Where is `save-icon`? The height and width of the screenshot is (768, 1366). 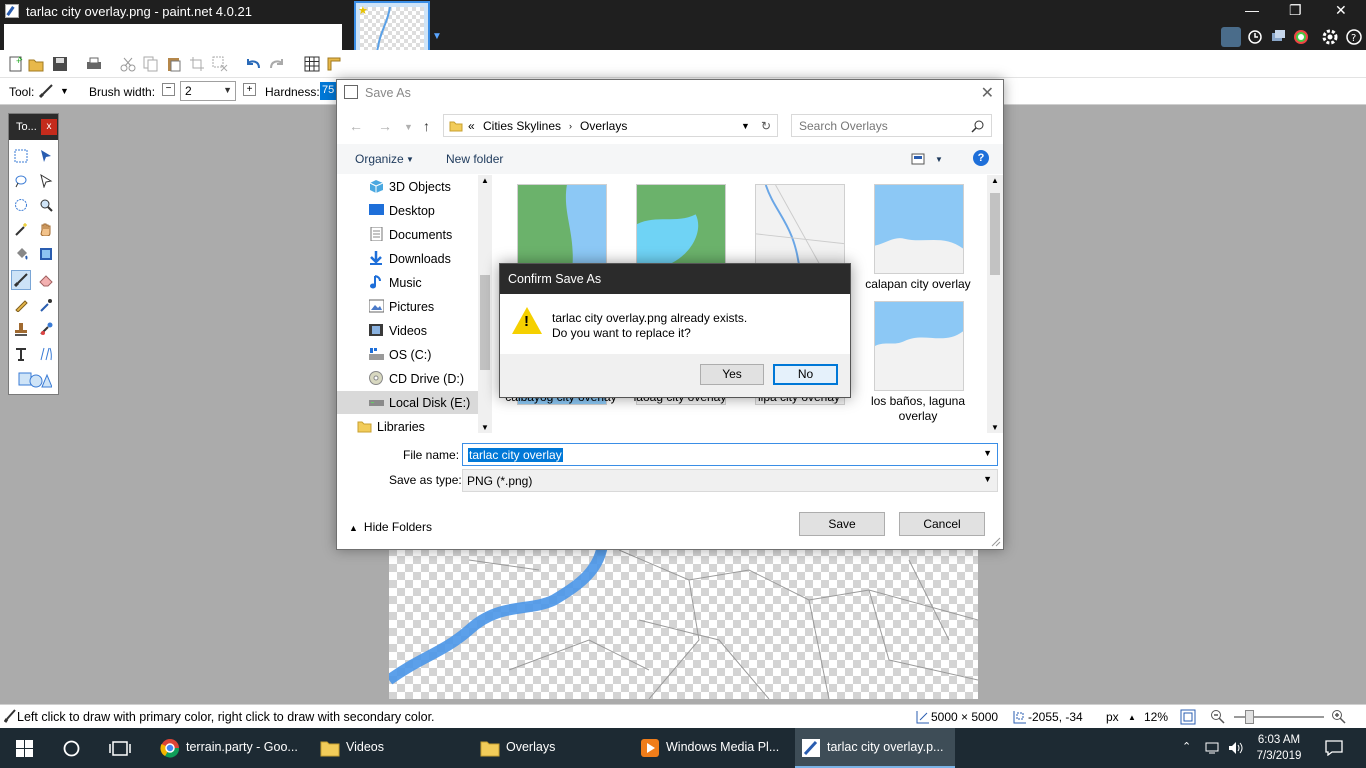
save-icon is located at coordinates (60, 64).